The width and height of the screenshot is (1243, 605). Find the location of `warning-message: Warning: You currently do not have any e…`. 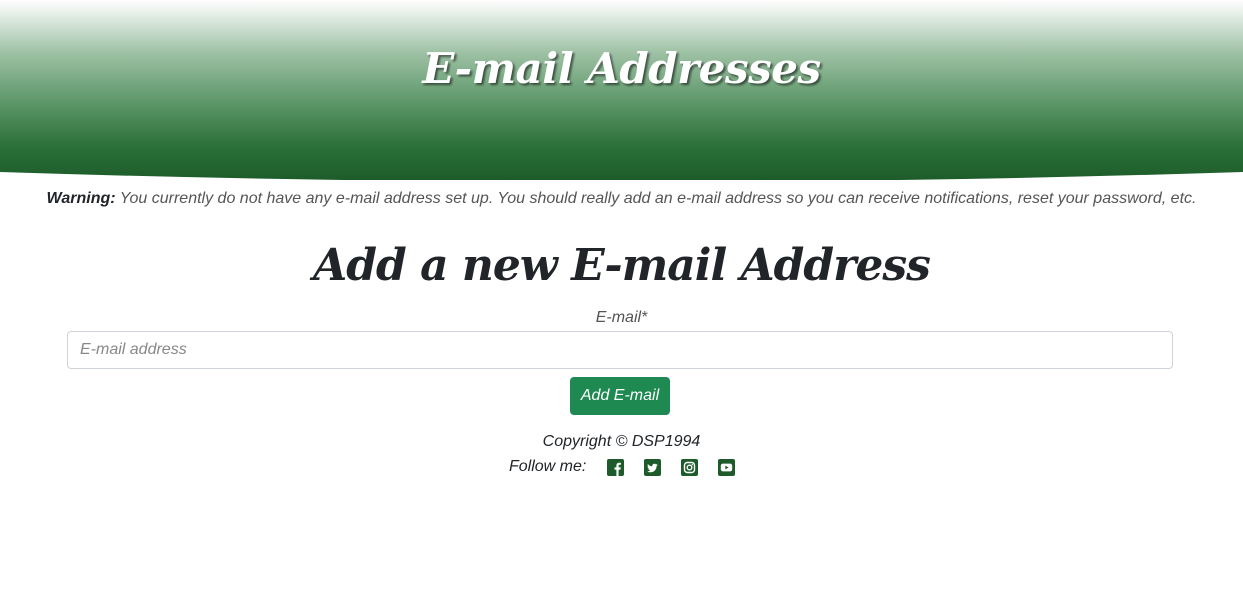

warning-message: Warning: You currently do not have any e… is located at coordinates (621, 199).